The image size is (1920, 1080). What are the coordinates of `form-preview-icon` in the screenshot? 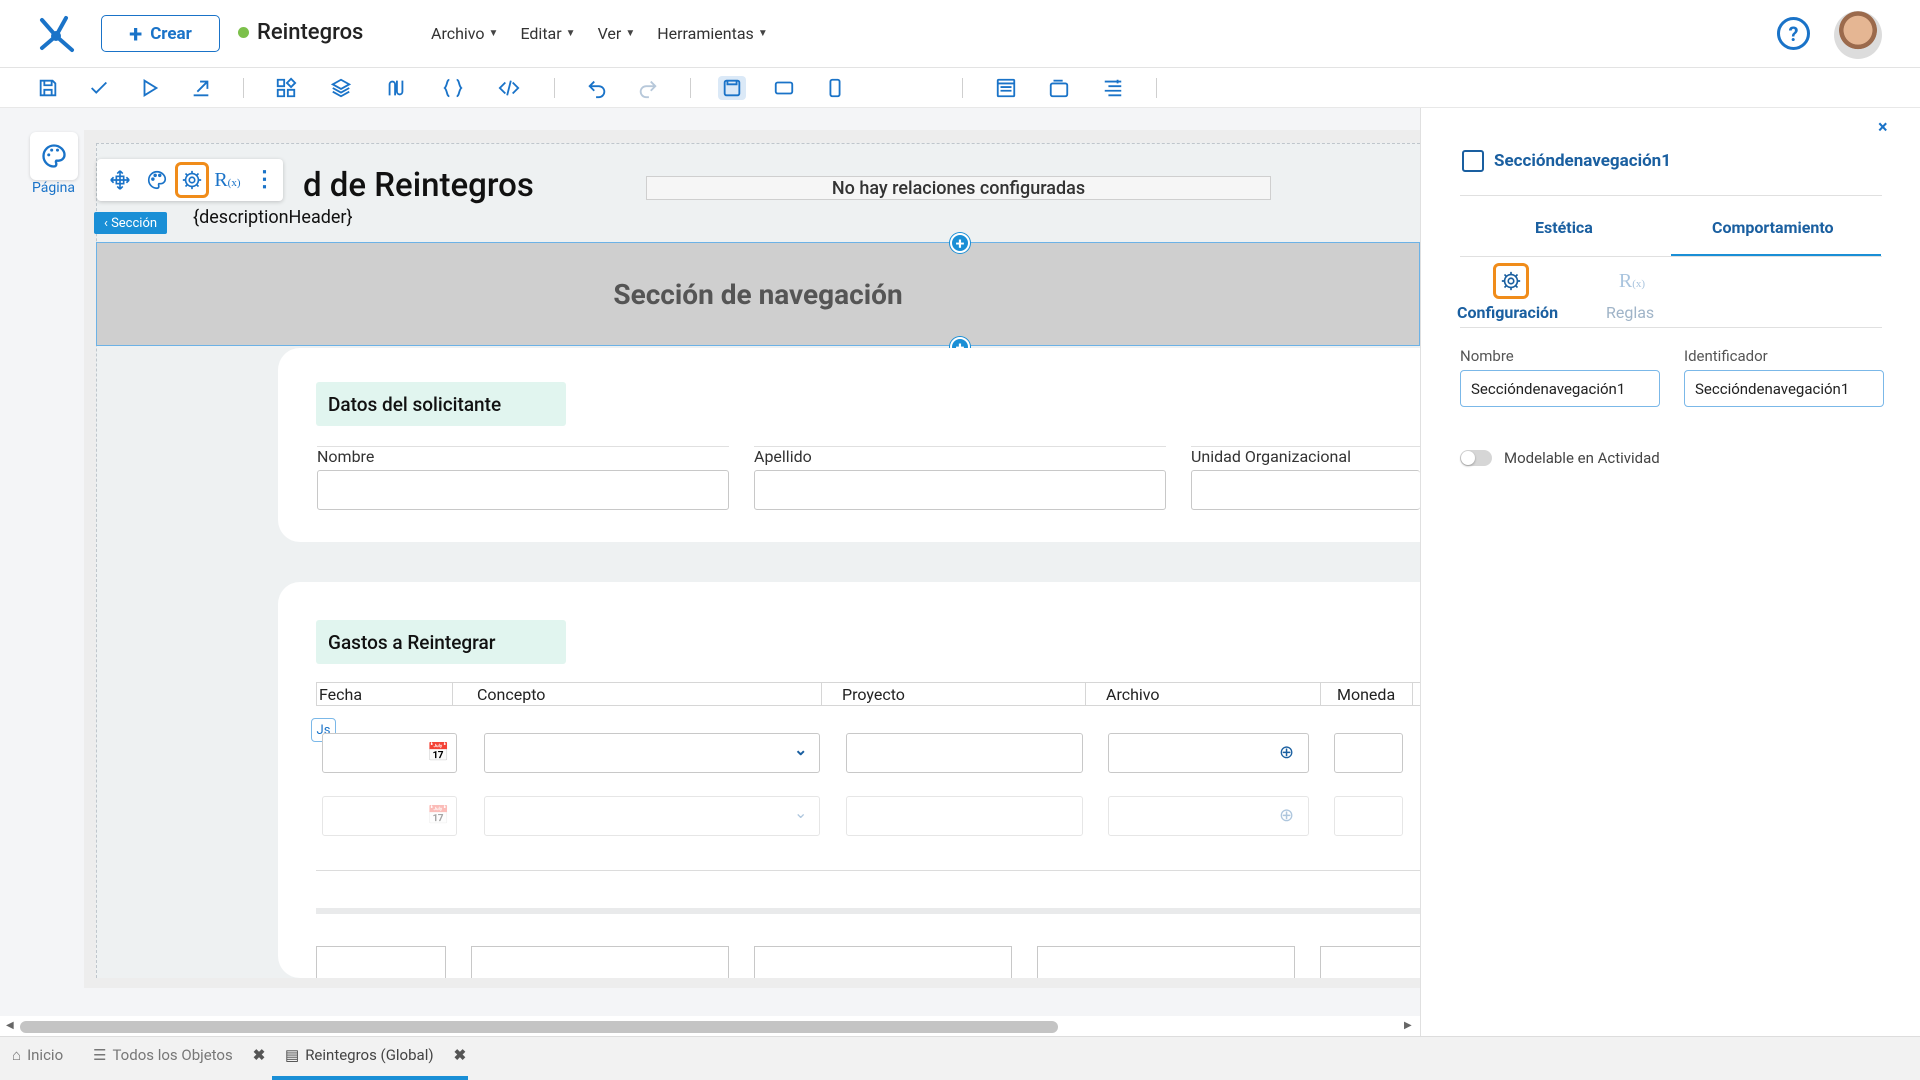 It's located at (1006, 88).